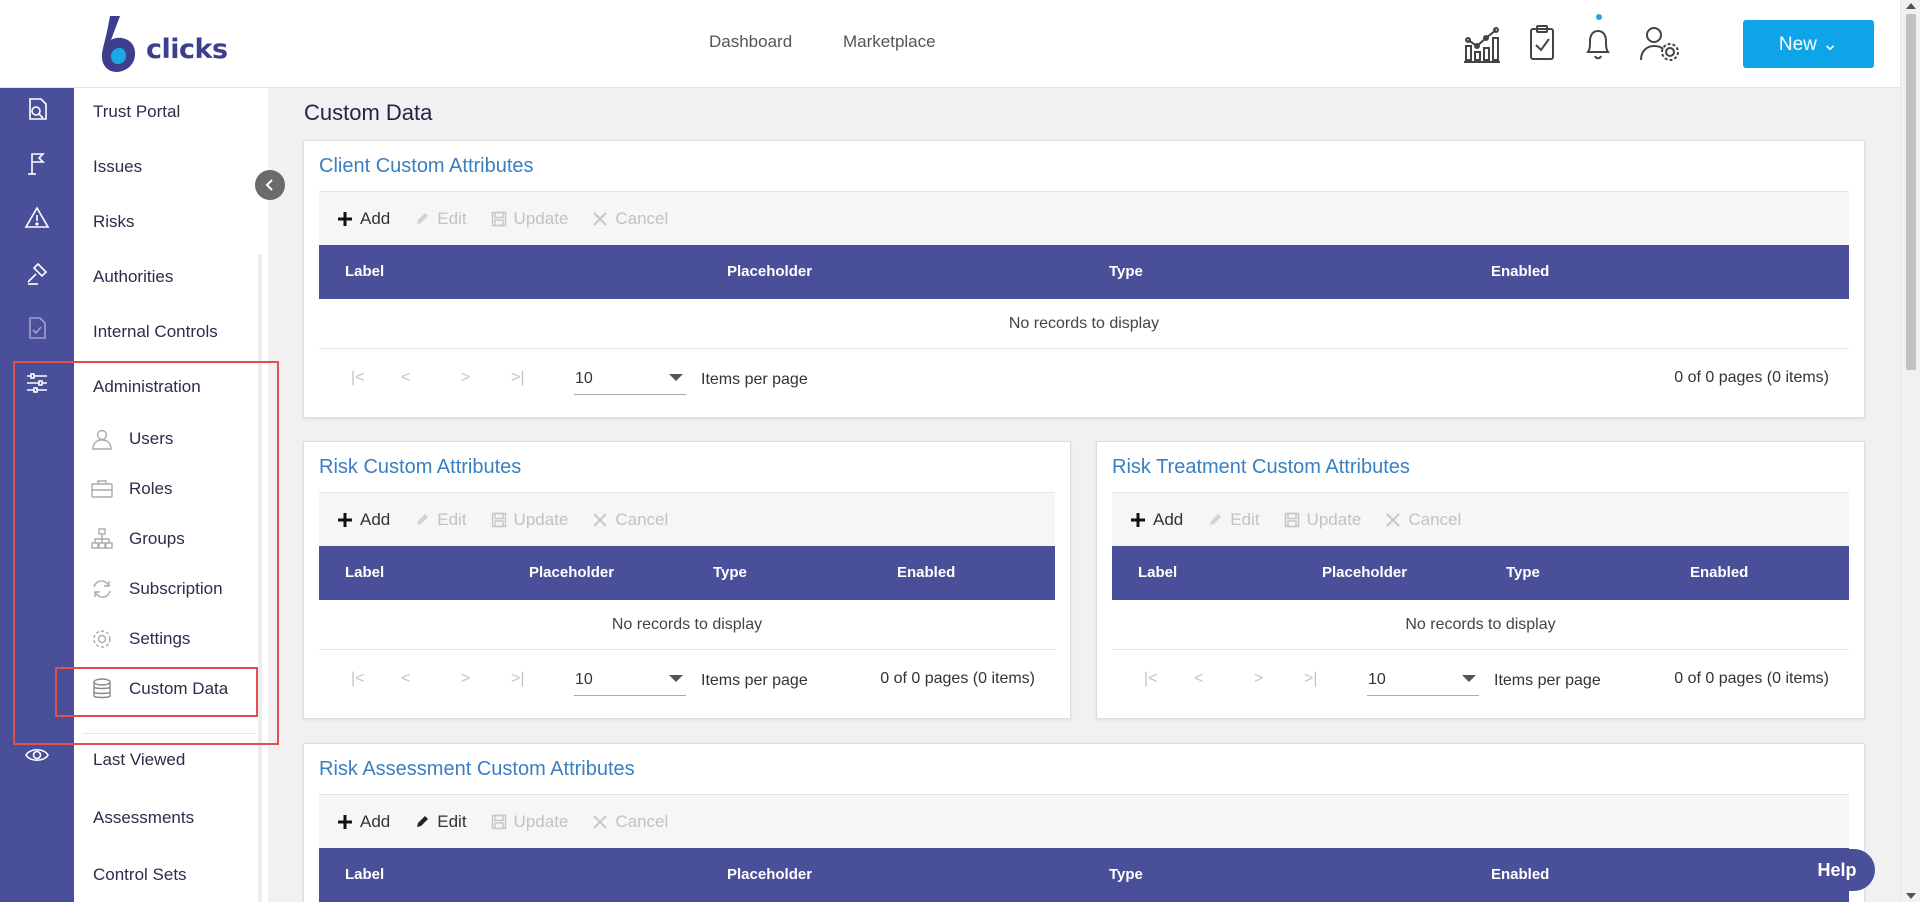  What do you see at coordinates (37, 755) in the screenshot?
I see `last-viewed-icon` at bounding box center [37, 755].